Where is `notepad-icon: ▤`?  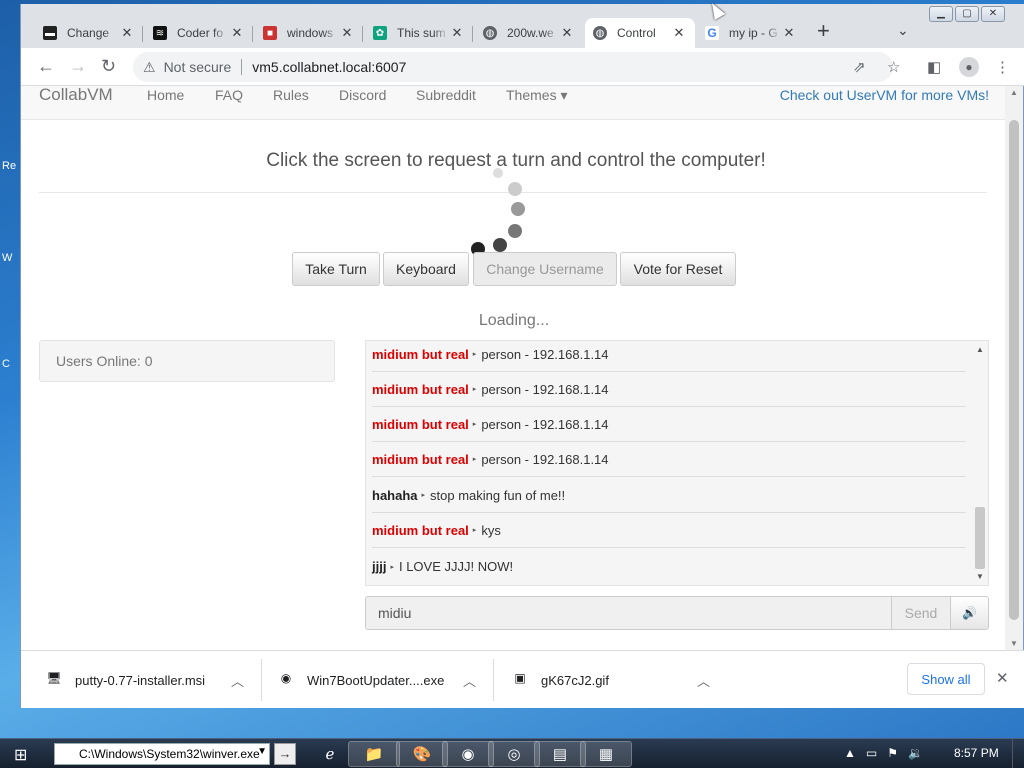 notepad-icon: ▤ is located at coordinates (560, 754).